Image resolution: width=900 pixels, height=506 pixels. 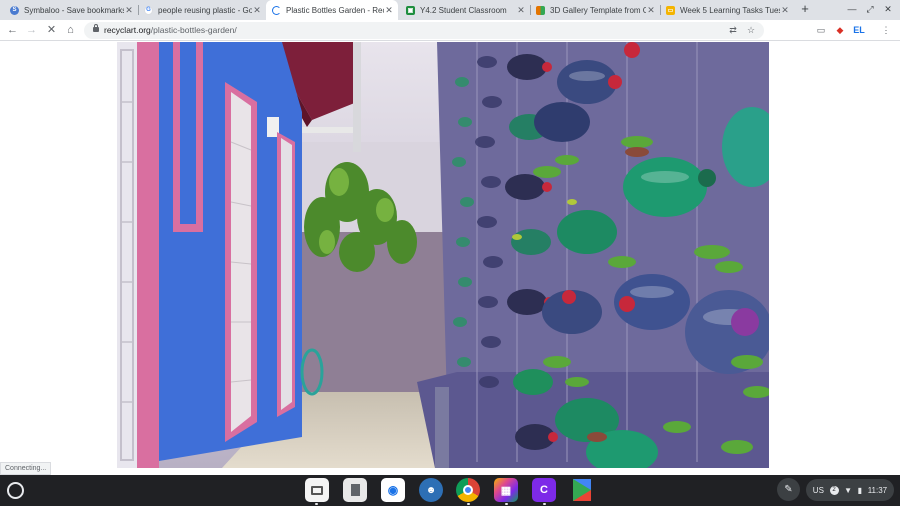 What do you see at coordinates (840, 30) in the screenshot?
I see `extension-icon: ◆` at bounding box center [840, 30].